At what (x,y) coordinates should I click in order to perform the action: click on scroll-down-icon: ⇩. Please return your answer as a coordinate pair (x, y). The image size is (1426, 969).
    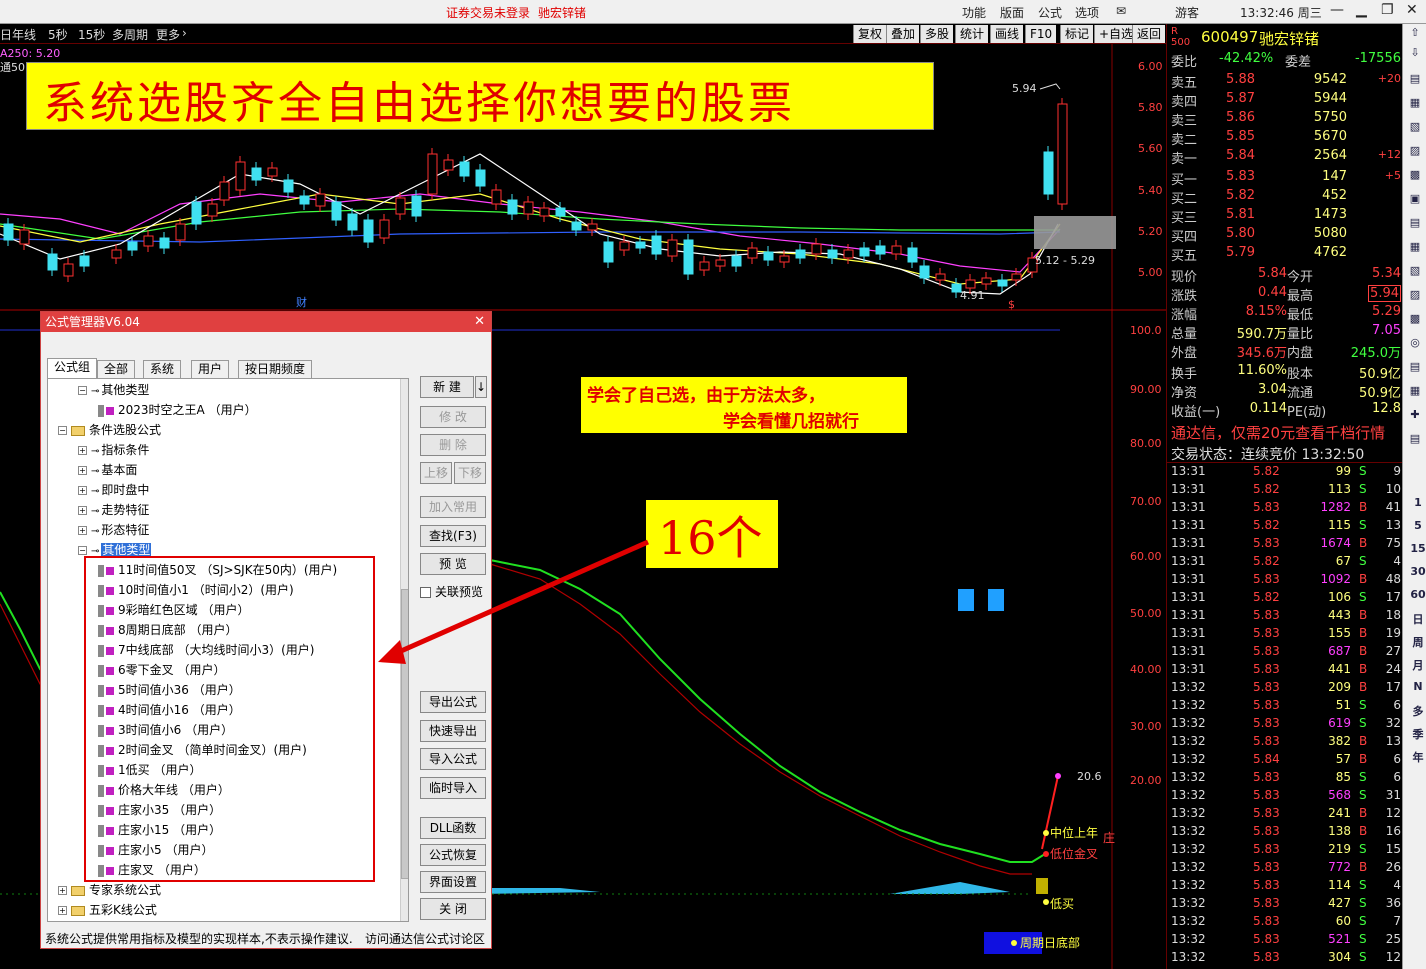
    Looking at the image, I should click on (1415, 52).